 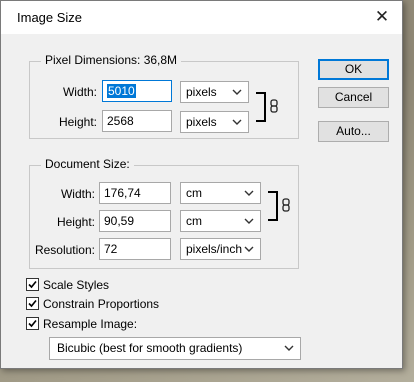 I want to click on scale-styles-checkbox, so click(x=32, y=284).